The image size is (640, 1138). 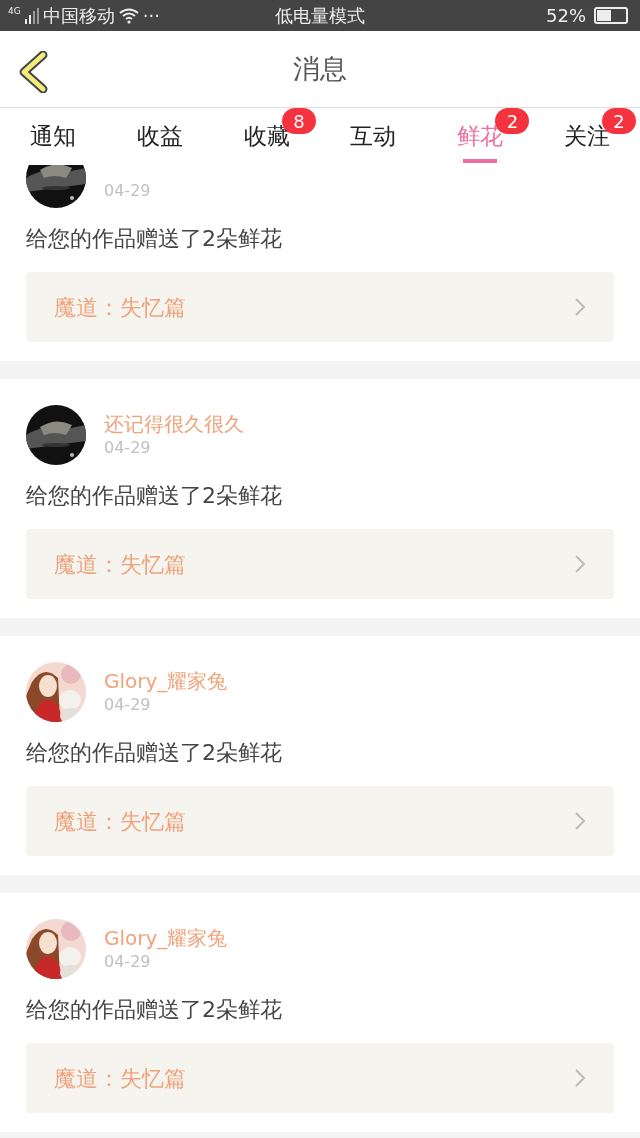 What do you see at coordinates (611, 15) in the screenshot?
I see `battery-icon` at bounding box center [611, 15].